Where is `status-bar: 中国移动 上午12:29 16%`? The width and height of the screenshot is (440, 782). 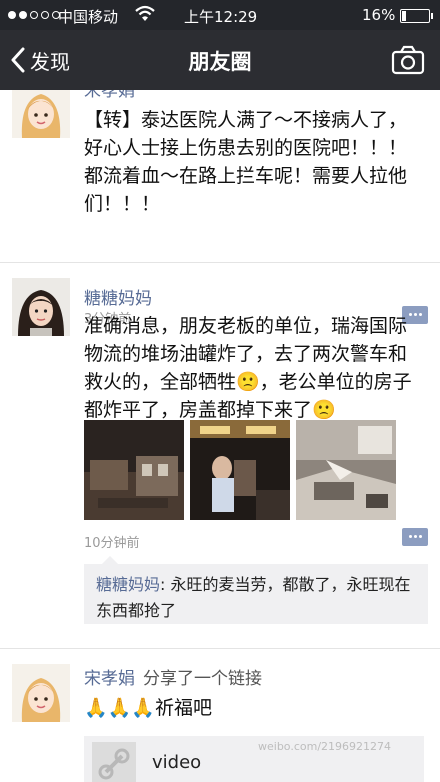
status-bar: 中国移动 上午12:29 16% is located at coordinates (220, 15).